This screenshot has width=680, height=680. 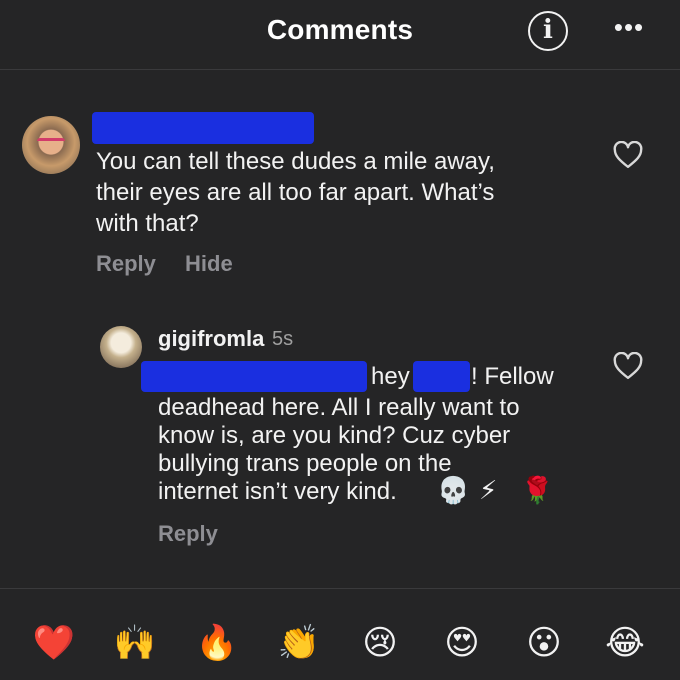 I want to click on comment-text-line: their eyes are all too far apart. What’s, so click(x=295, y=192).